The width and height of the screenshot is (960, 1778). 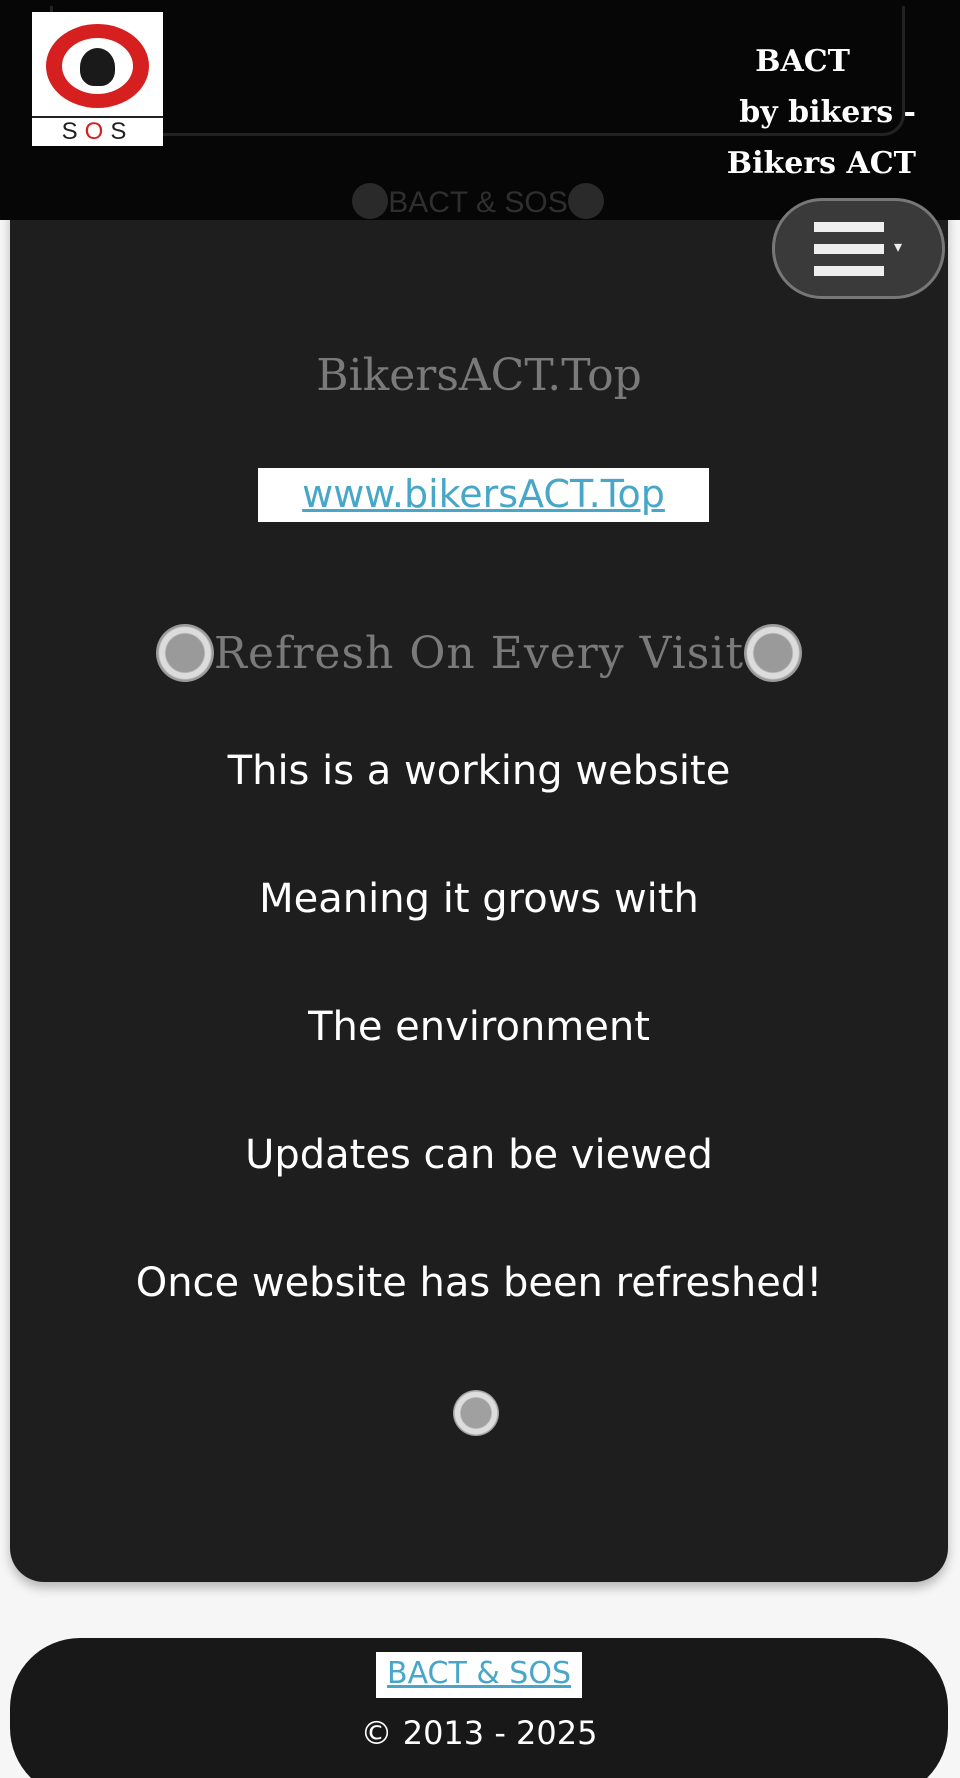 I want to click on header-subtitle-text: BACT & SOS, so click(x=478, y=202).